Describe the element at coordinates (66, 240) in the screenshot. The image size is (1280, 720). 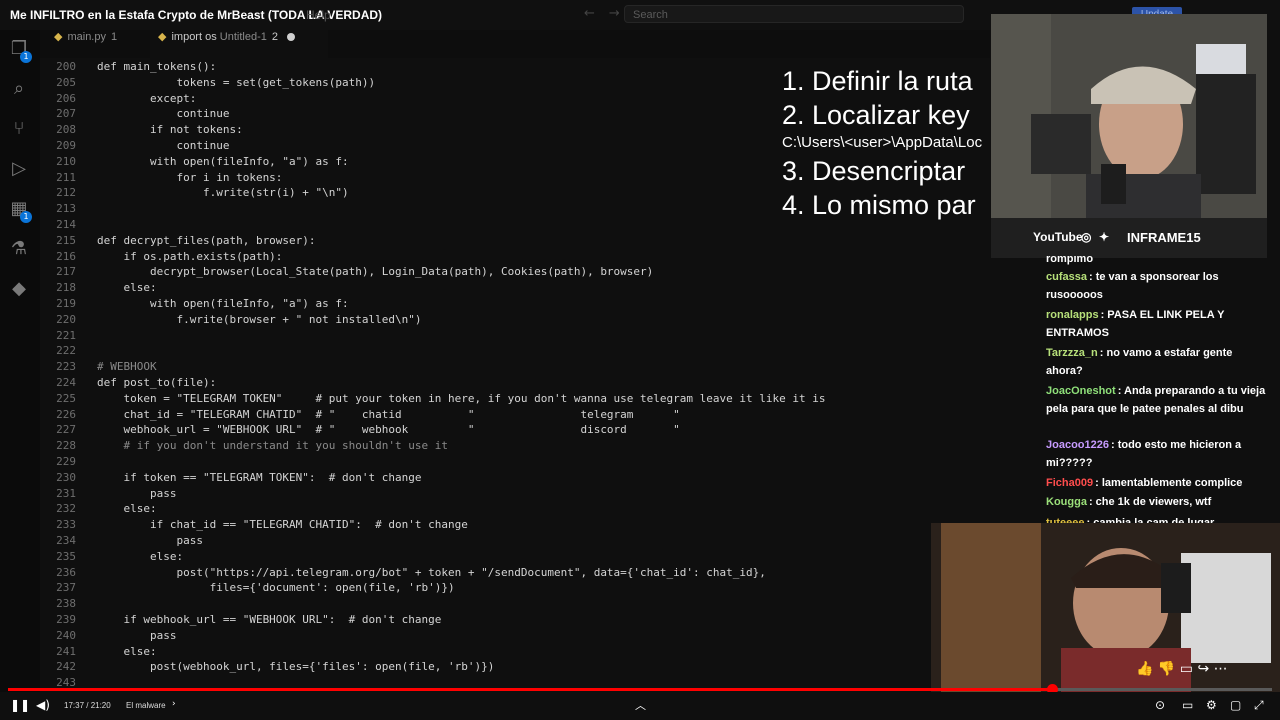
I see `line-number: 215` at that location.